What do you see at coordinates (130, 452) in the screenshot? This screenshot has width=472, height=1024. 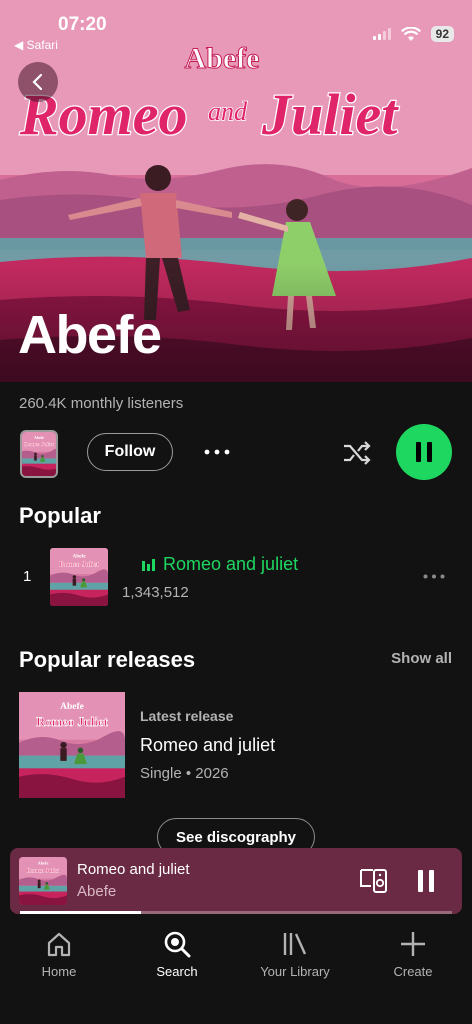 I see `follow-button: Follow` at bounding box center [130, 452].